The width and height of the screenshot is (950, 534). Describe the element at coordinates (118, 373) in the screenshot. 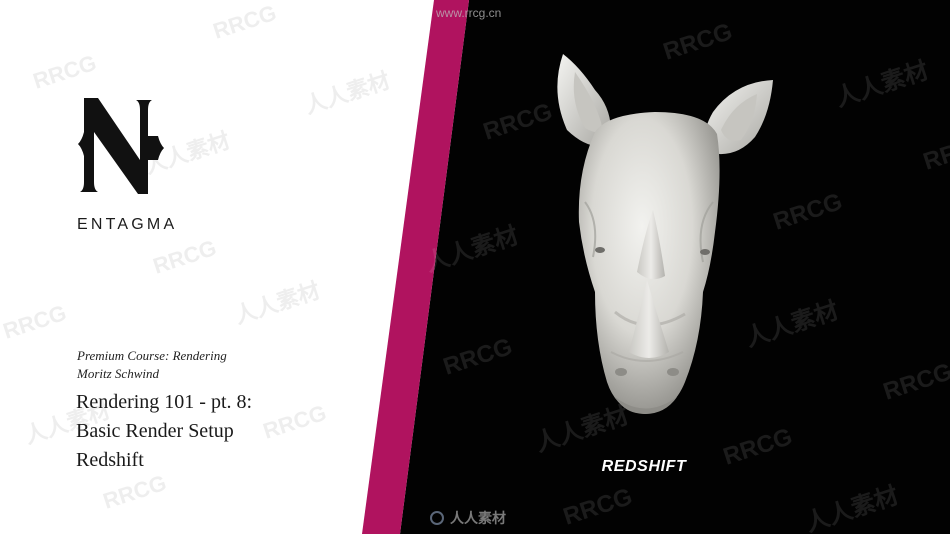

I see `author-name: Moritz Schwind` at that location.